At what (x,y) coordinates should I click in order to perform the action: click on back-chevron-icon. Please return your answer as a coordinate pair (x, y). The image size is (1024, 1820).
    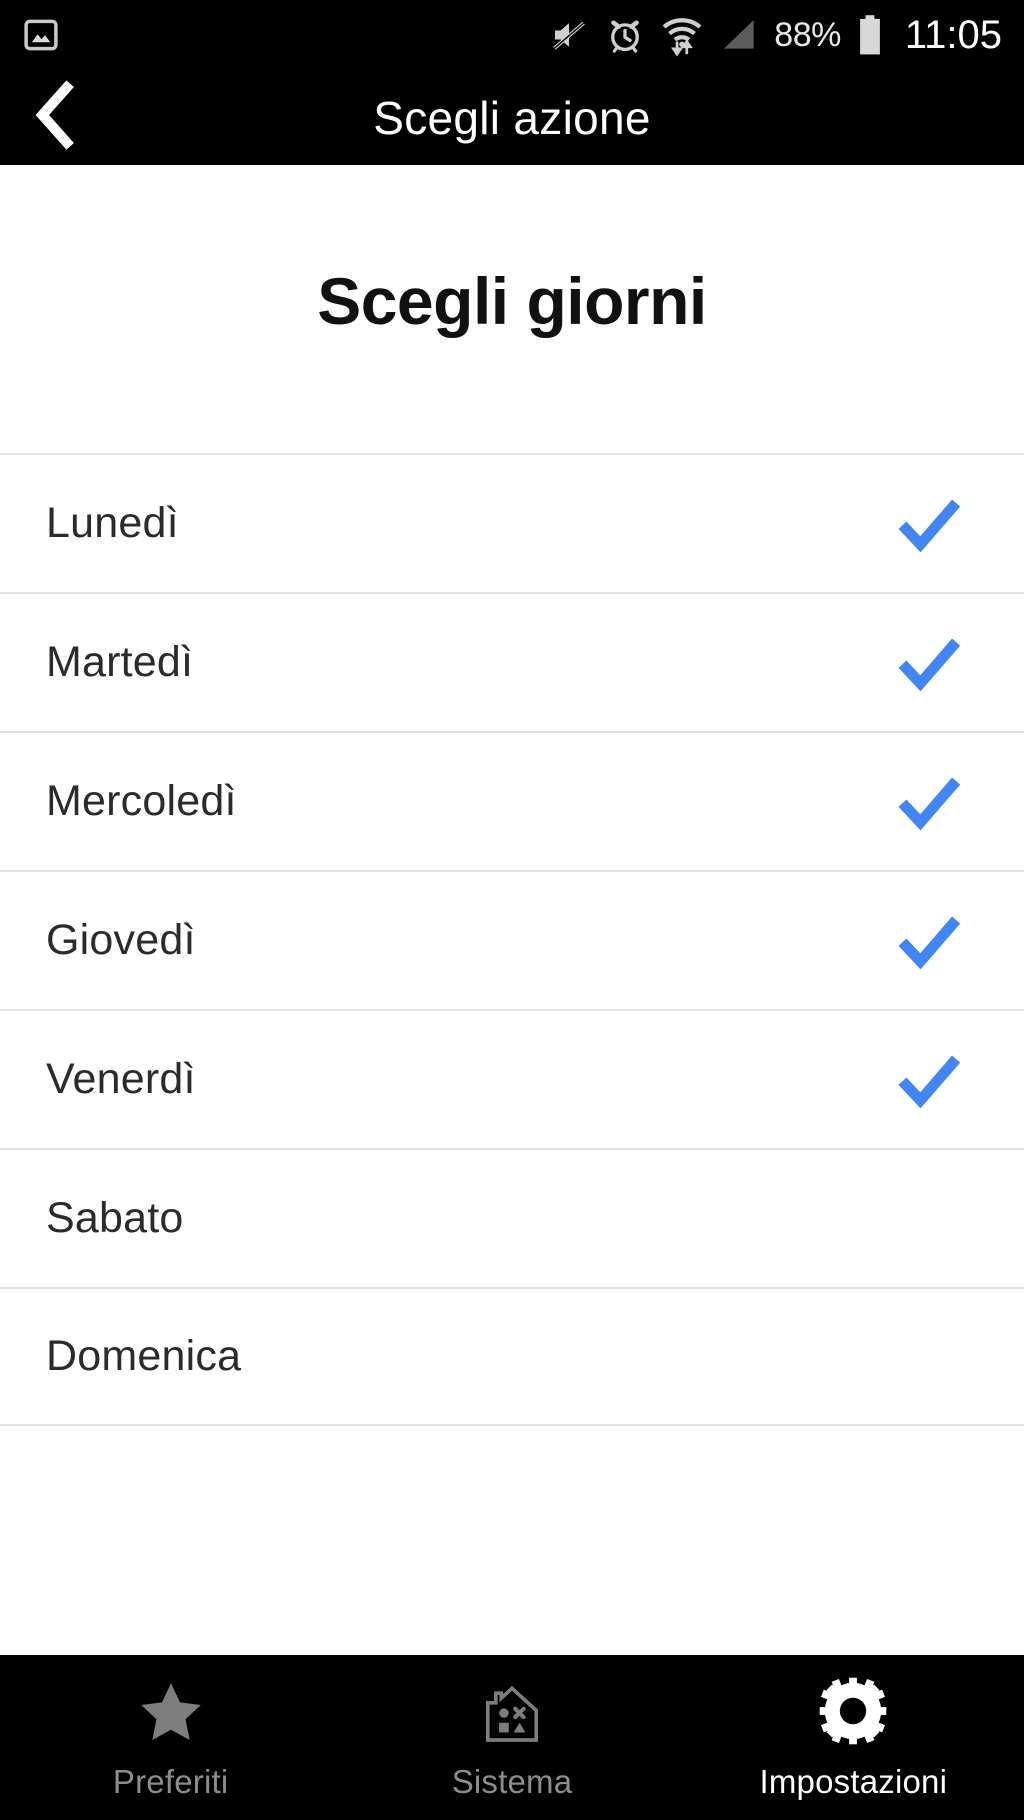
    Looking at the image, I should click on (55, 117).